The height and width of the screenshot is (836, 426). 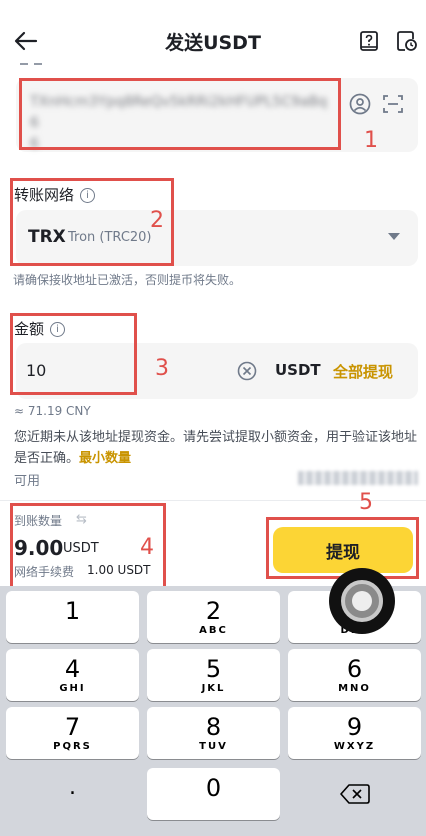 I want to click on address-book-icon, so click(x=360, y=104).